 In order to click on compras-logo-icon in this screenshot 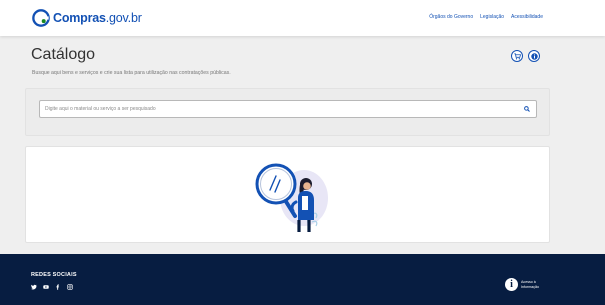, I will do `click(41, 18)`.